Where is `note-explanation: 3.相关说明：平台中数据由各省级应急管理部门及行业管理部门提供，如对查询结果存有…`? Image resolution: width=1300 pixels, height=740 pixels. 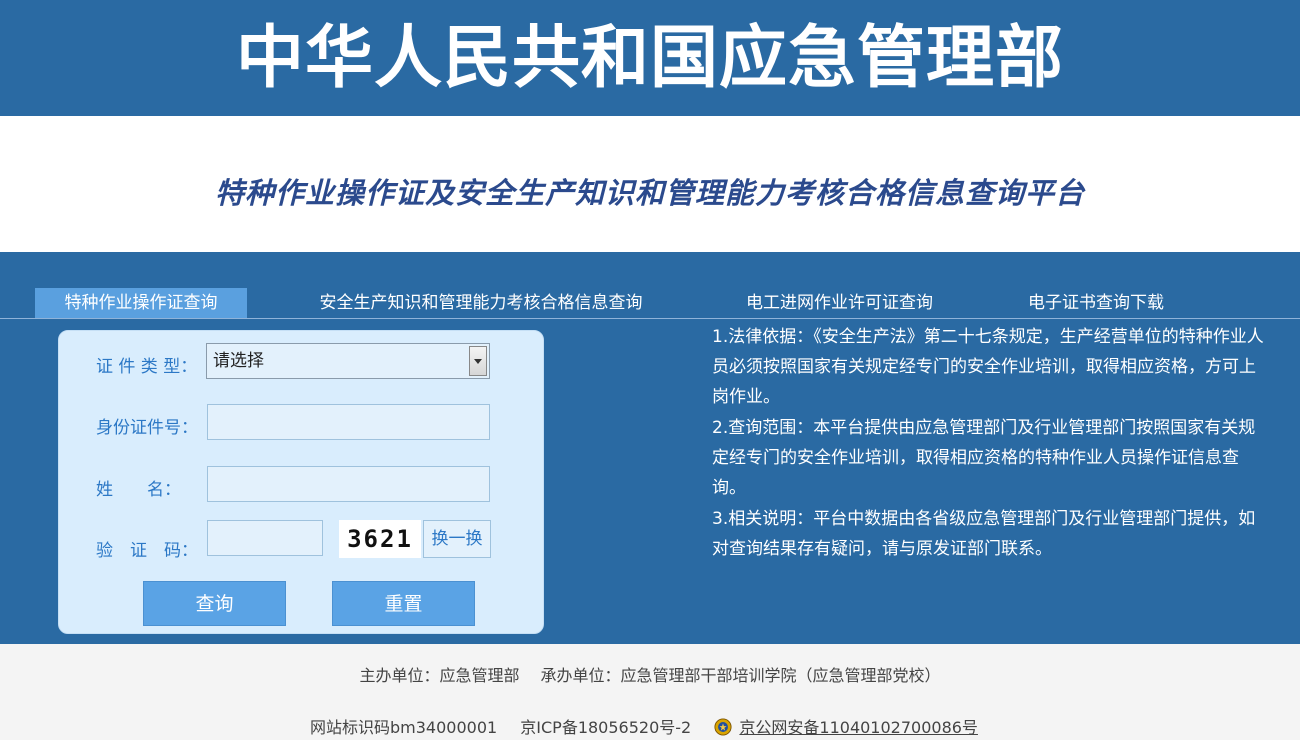 note-explanation: 3.相关说明：平台中数据由各省级应急管理部门及行业管理部门提供，如对查询结果存有… is located at coordinates (984, 534).